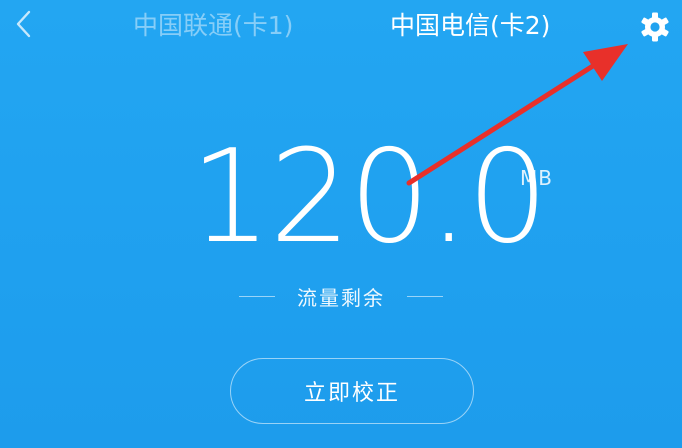 The height and width of the screenshot is (448, 682). What do you see at coordinates (425, 296) in the screenshot?
I see `divider-right` at bounding box center [425, 296].